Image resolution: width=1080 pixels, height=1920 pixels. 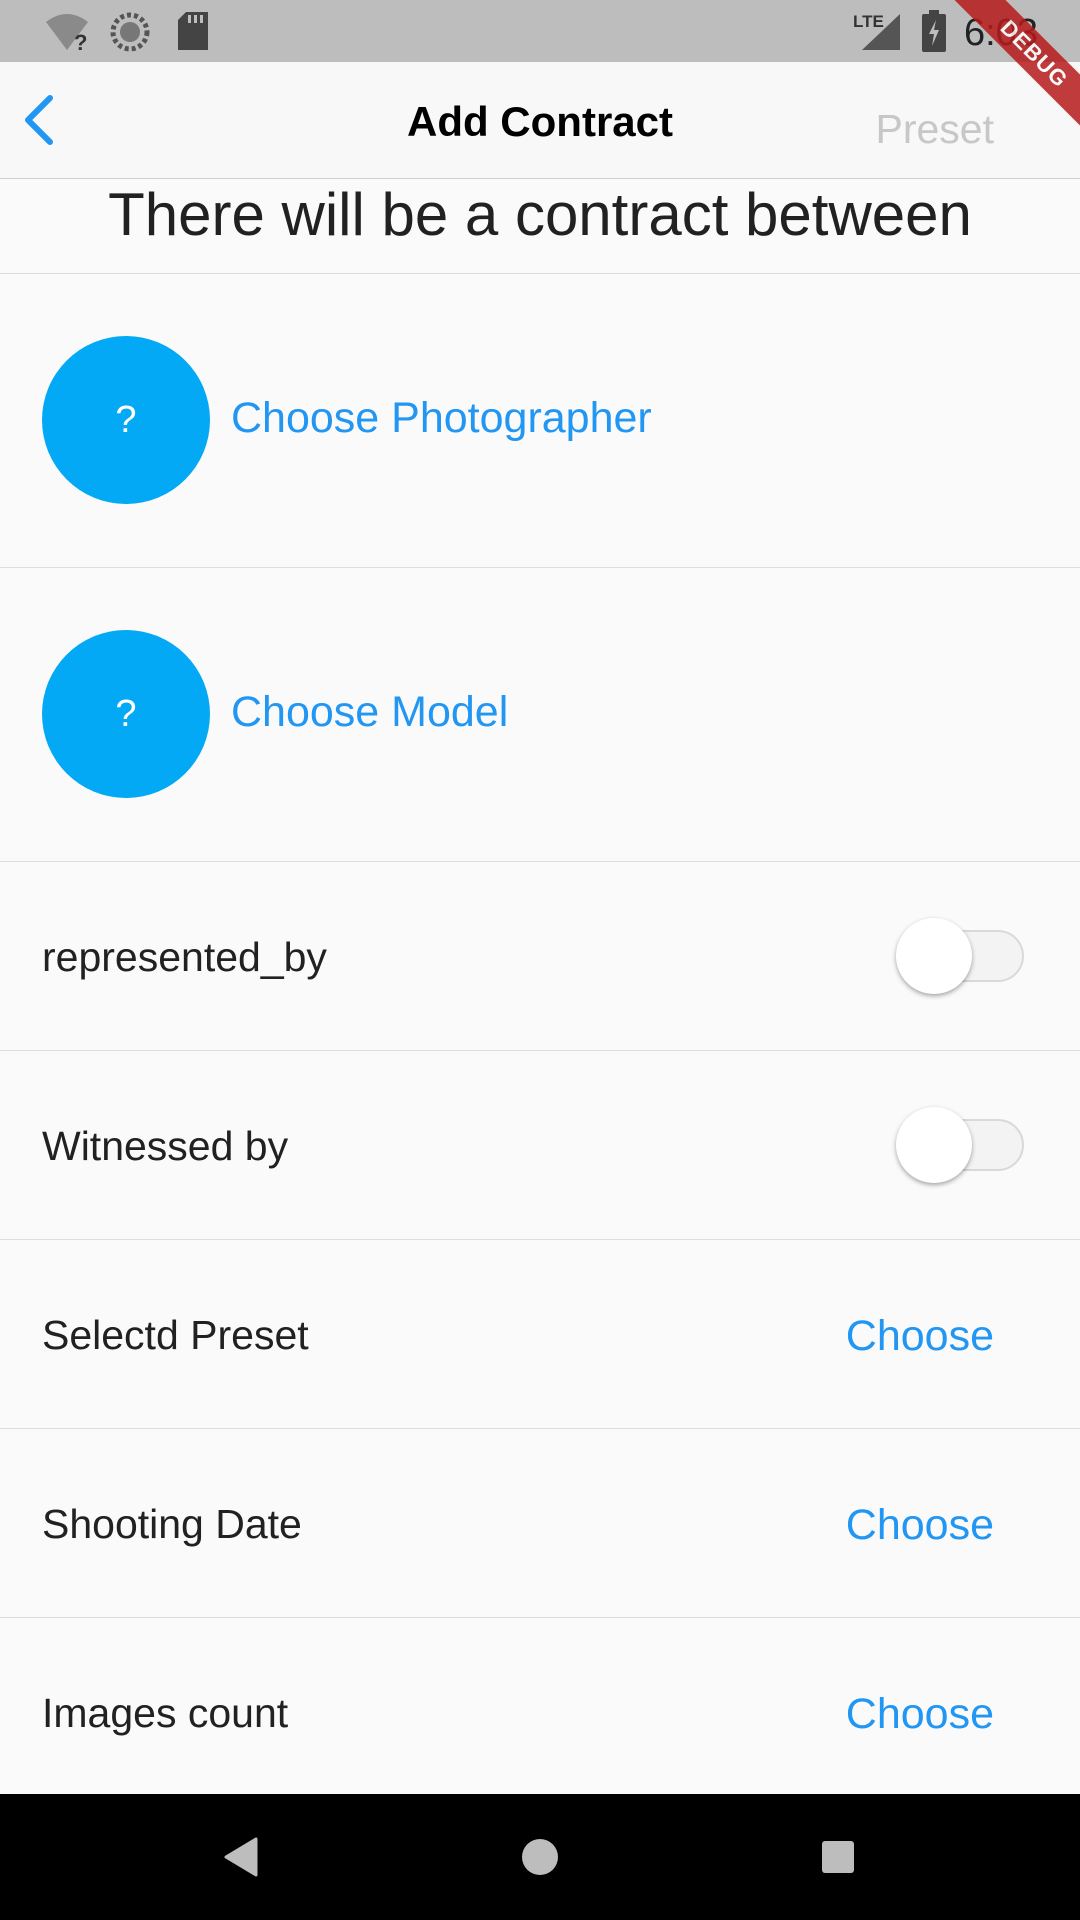 I want to click on represented-by-row: represented_by, so click(x=540, y=956).